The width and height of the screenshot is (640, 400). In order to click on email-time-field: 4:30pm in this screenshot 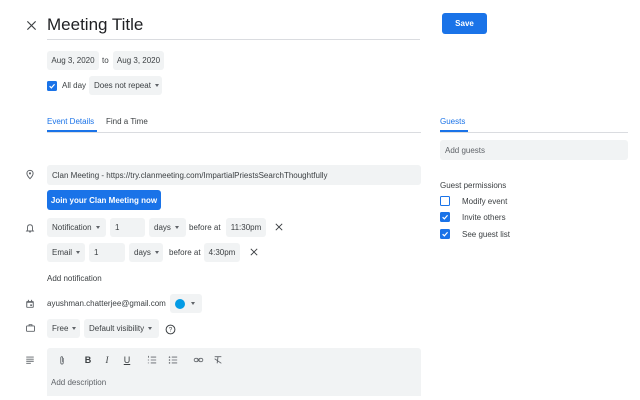, I will do `click(222, 252)`.